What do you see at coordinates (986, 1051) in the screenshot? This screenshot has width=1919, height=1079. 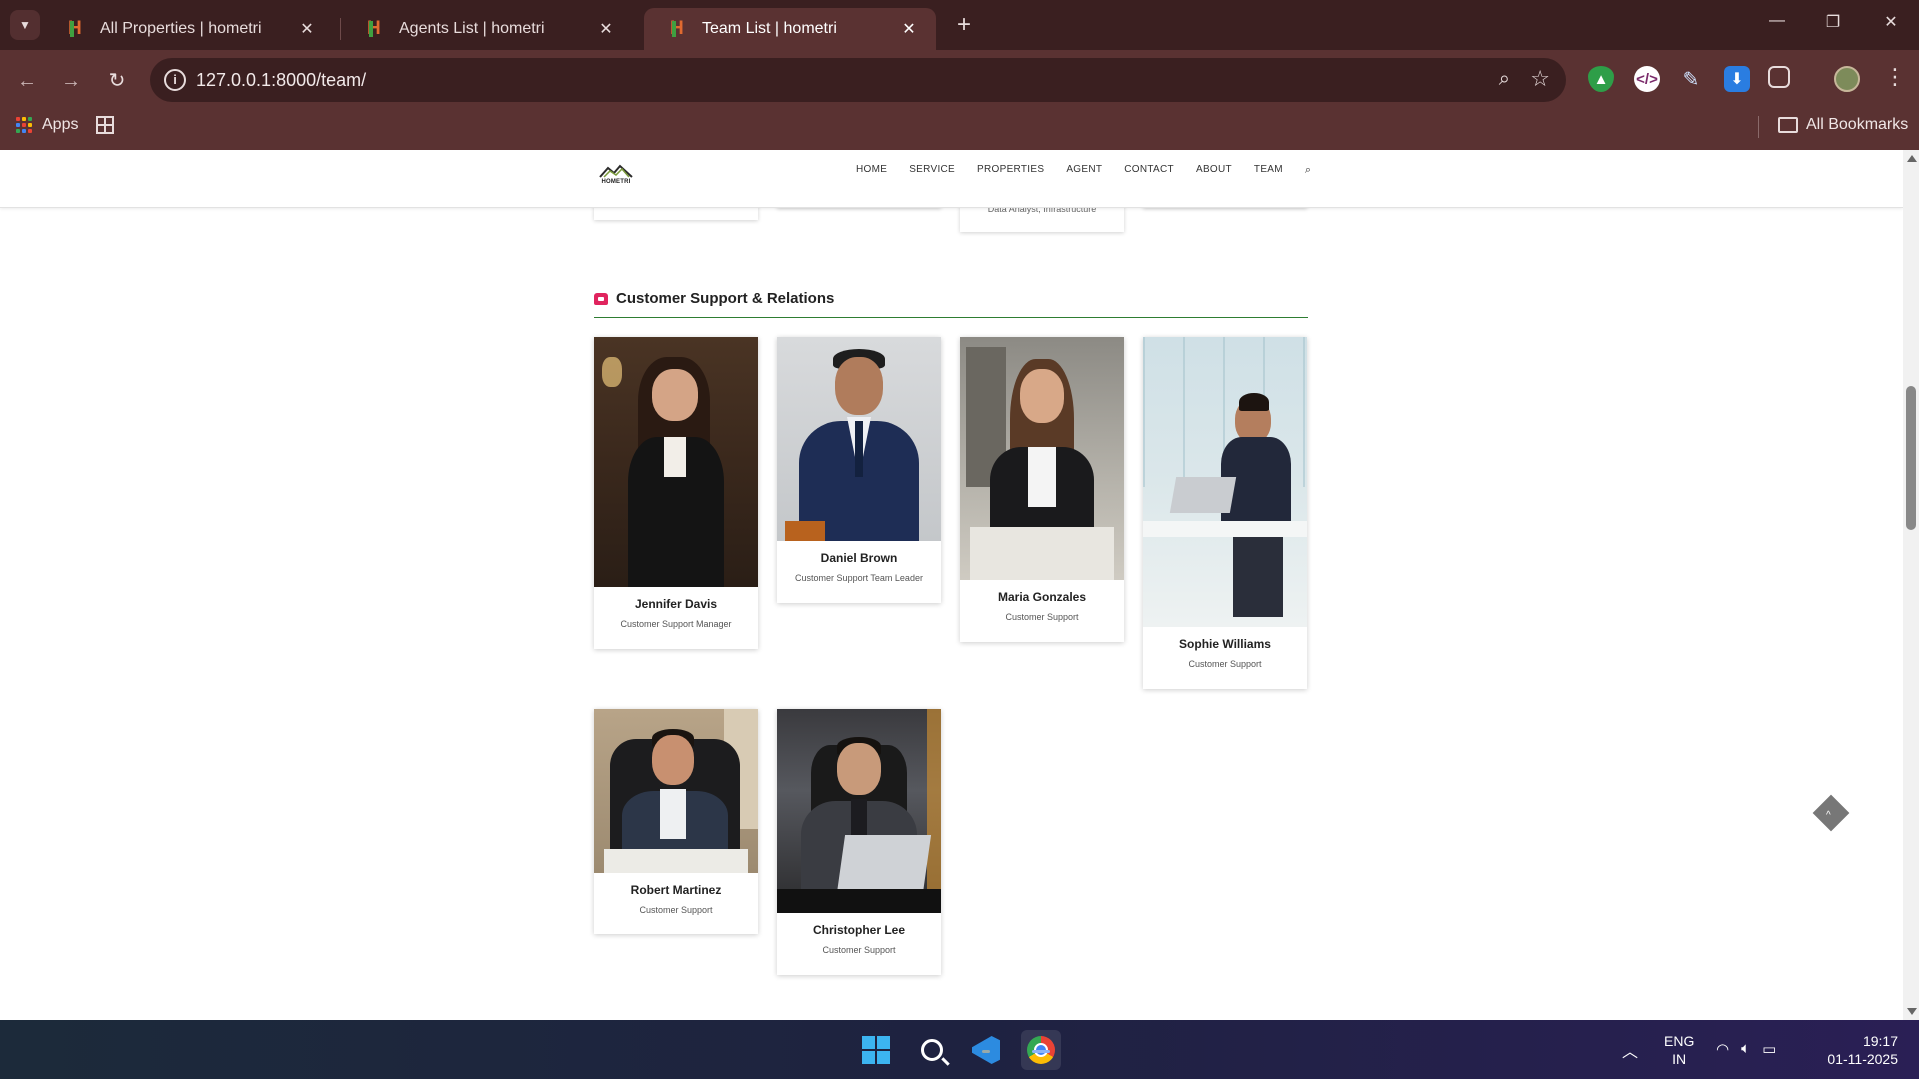 I see `running-indicator` at bounding box center [986, 1051].